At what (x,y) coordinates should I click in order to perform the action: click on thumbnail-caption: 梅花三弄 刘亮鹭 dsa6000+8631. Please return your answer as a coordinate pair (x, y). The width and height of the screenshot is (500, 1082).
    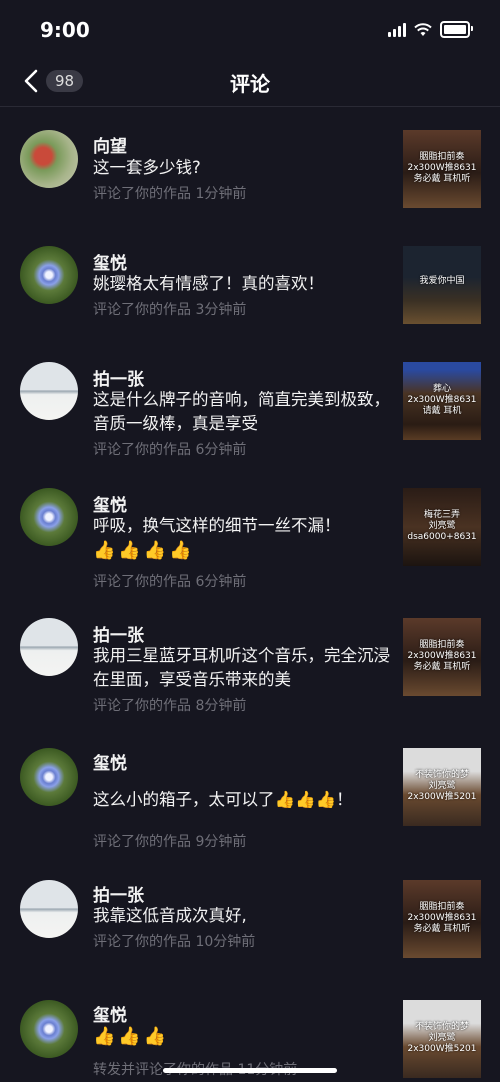
    Looking at the image, I should click on (442, 525).